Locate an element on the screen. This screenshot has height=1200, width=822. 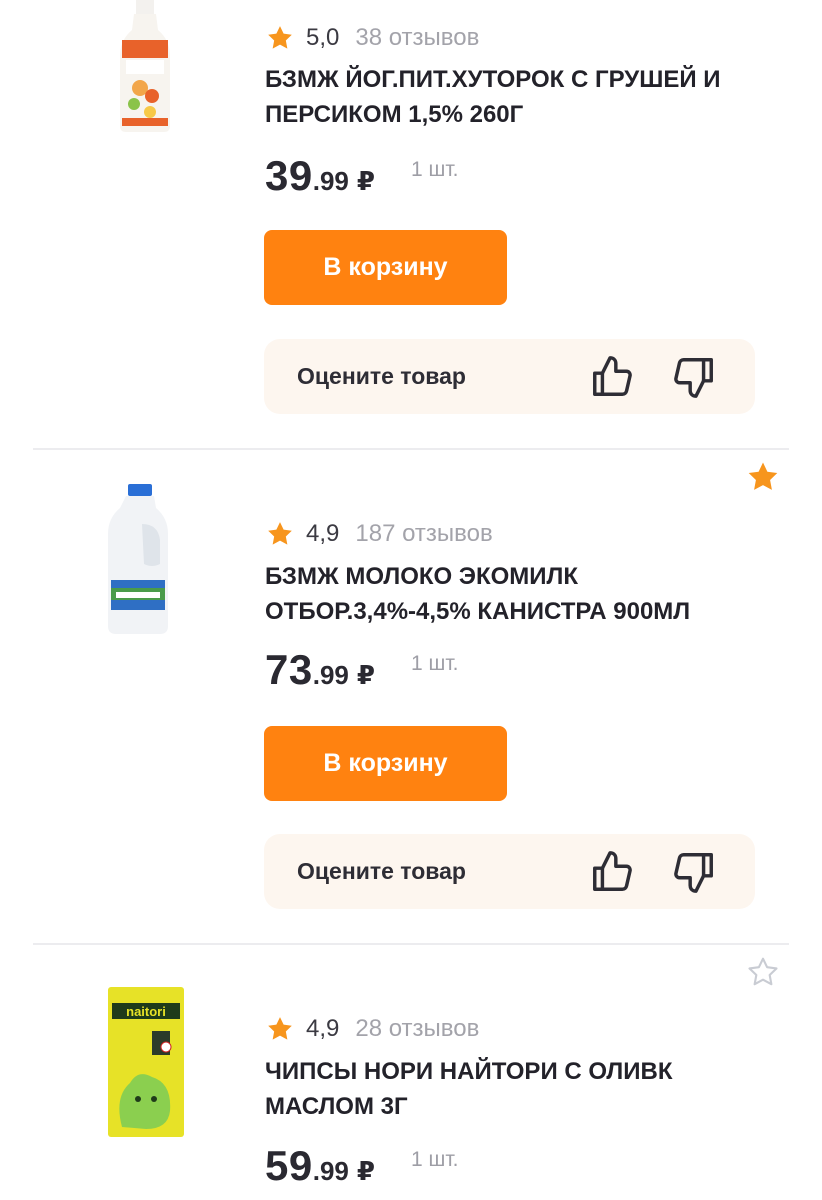
reviews-count: 38 отзывов is located at coordinates (417, 38).